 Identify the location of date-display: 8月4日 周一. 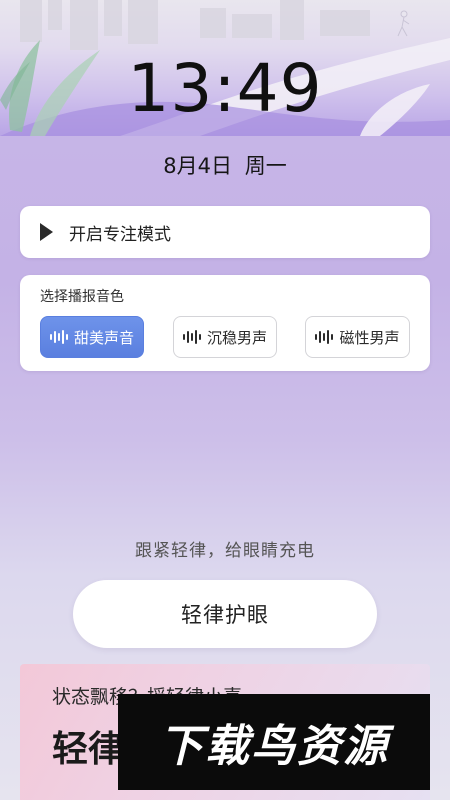
(225, 165).